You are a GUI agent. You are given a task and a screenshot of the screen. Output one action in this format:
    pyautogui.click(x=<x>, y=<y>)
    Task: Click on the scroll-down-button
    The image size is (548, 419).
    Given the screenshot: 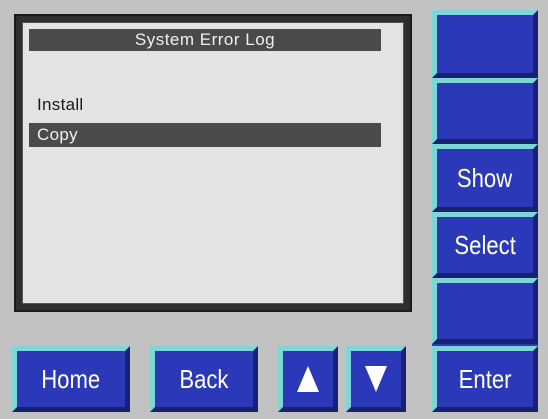 What is the action you would take?
    pyautogui.click(x=376, y=379)
    